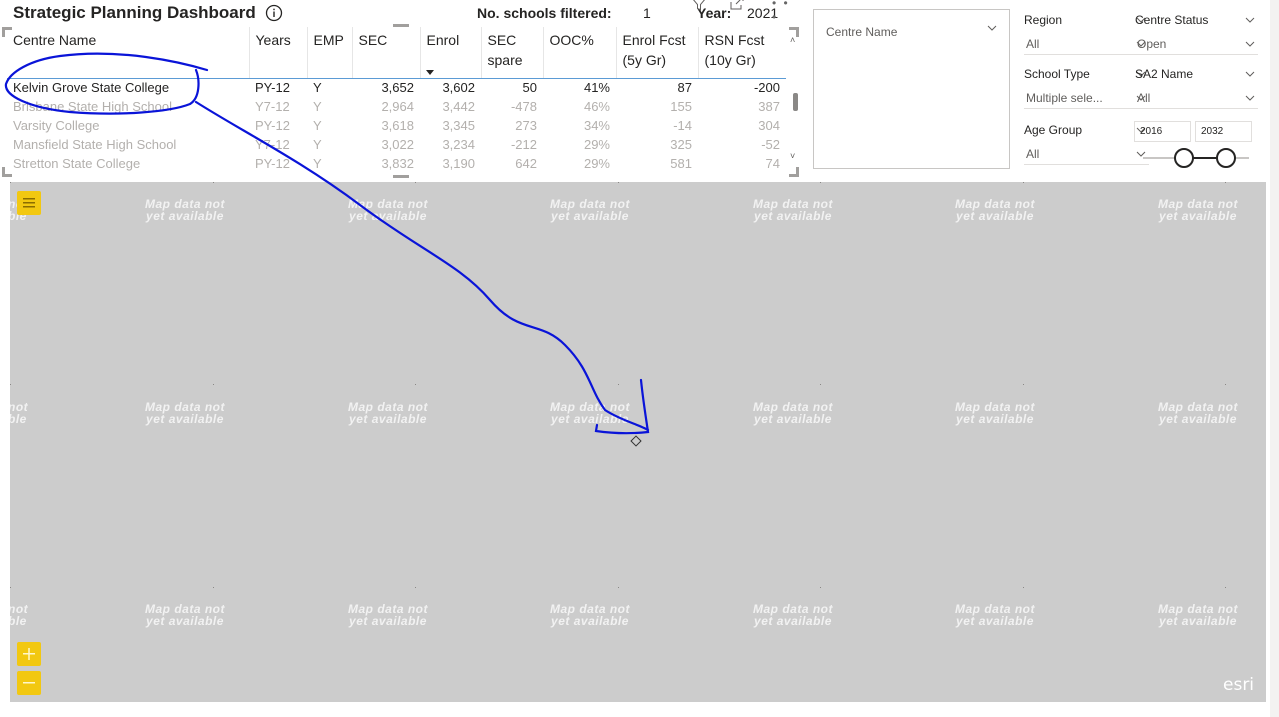 The height and width of the screenshot is (717, 1279). I want to click on column-header-ooc: OOC%, so click(580, 53).